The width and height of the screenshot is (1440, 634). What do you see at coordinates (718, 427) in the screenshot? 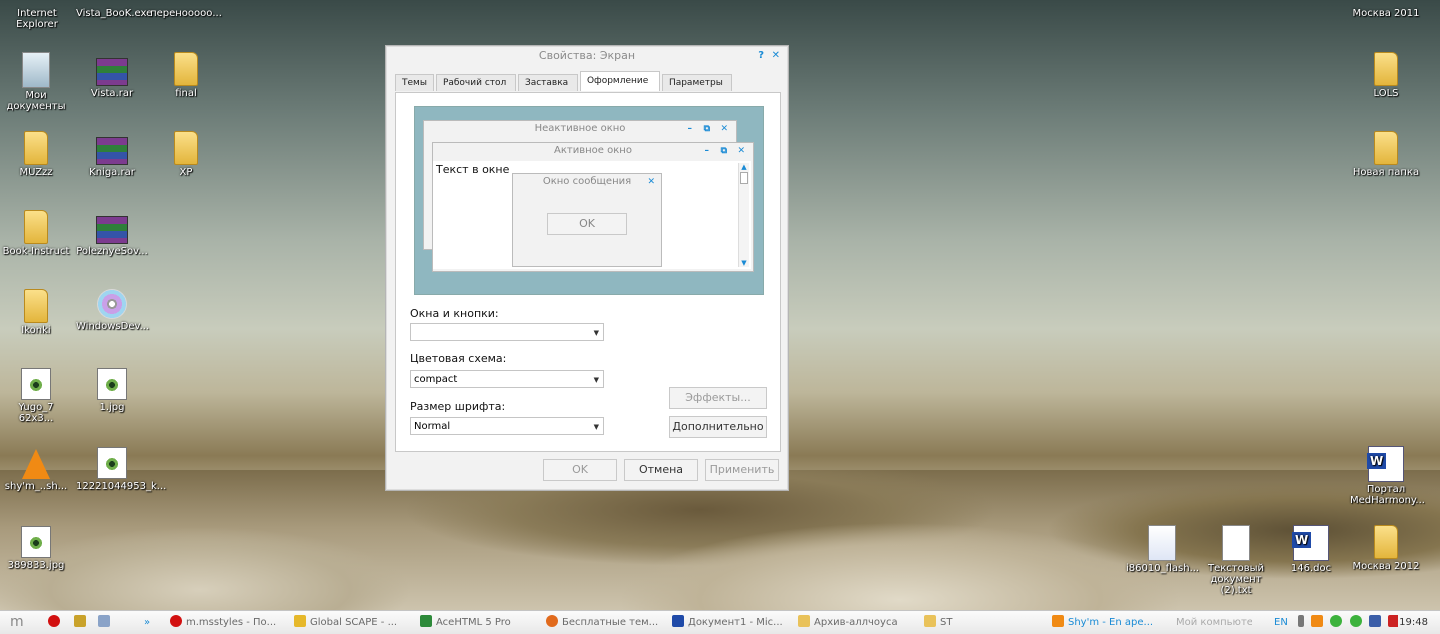
I see `advanced-button: Дополнительно` at bounding box center [718, 427].